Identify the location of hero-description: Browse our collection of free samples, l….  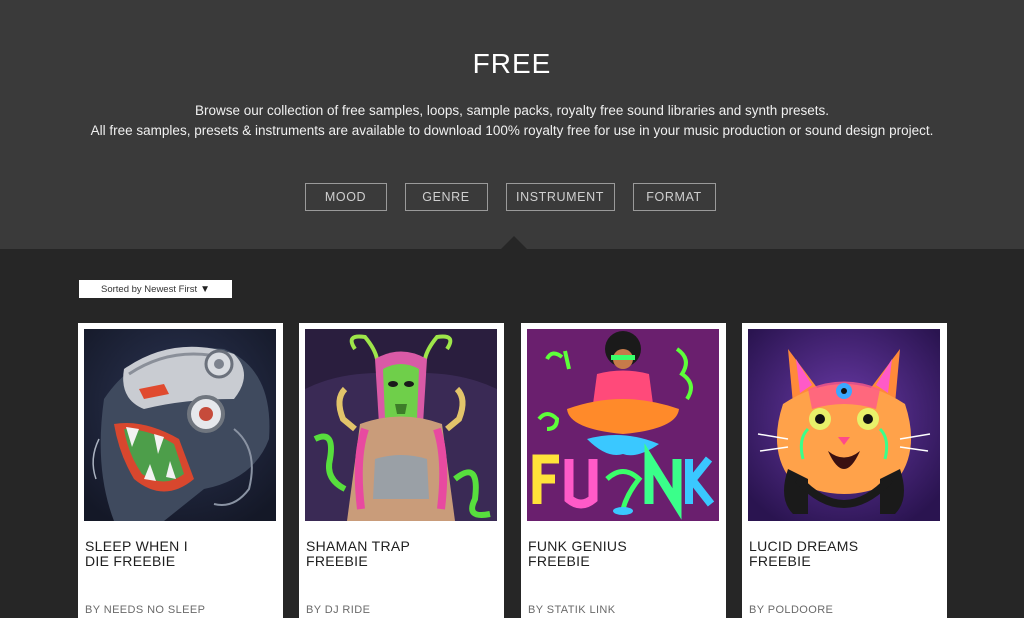
(512, 121).